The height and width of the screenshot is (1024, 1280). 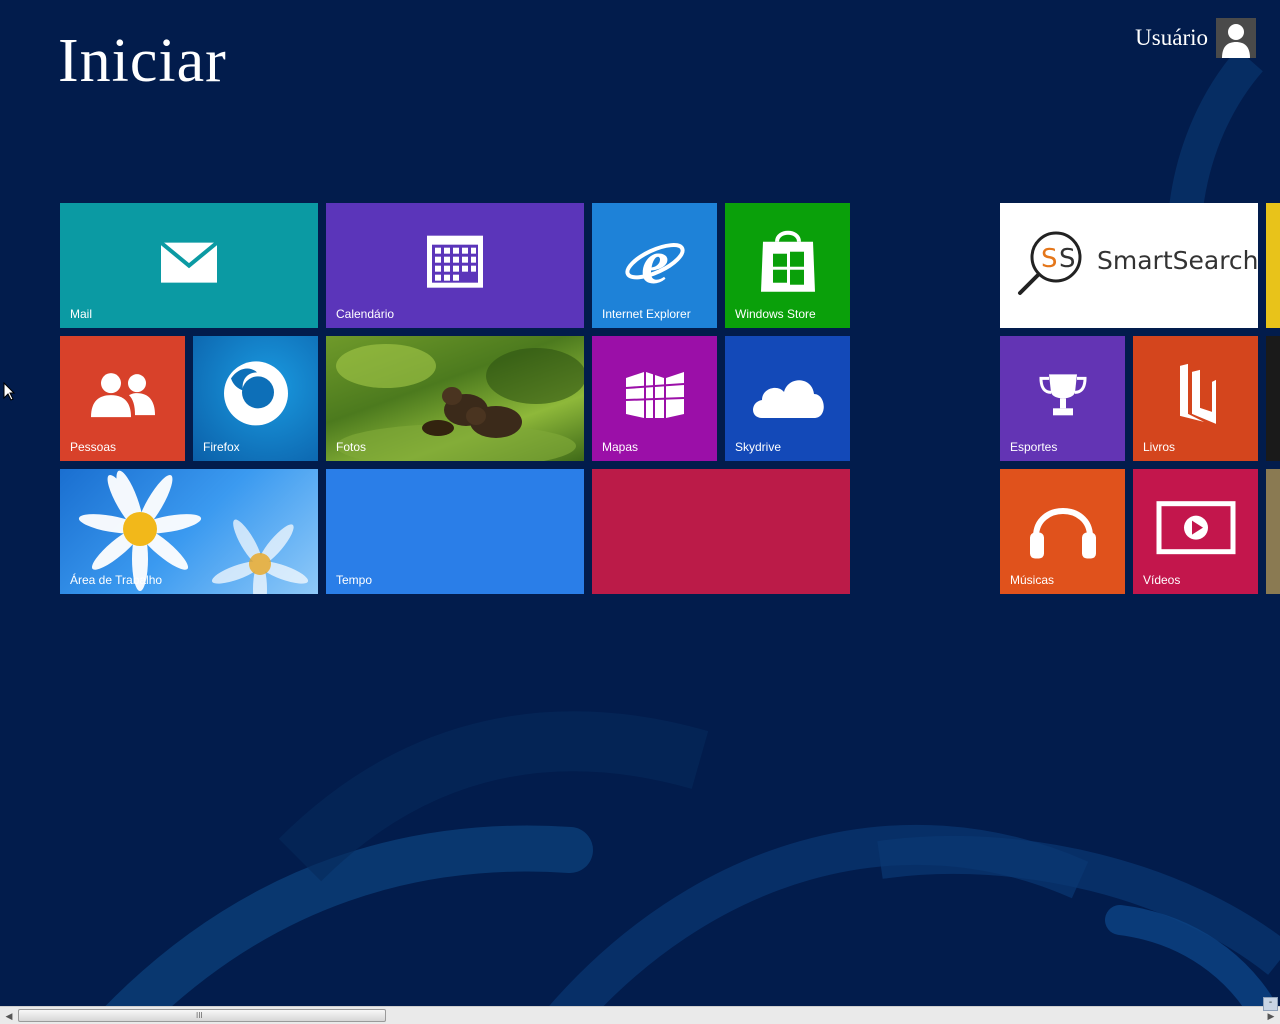 I want to click on headphones-icon, so click(x=1062, y=533).